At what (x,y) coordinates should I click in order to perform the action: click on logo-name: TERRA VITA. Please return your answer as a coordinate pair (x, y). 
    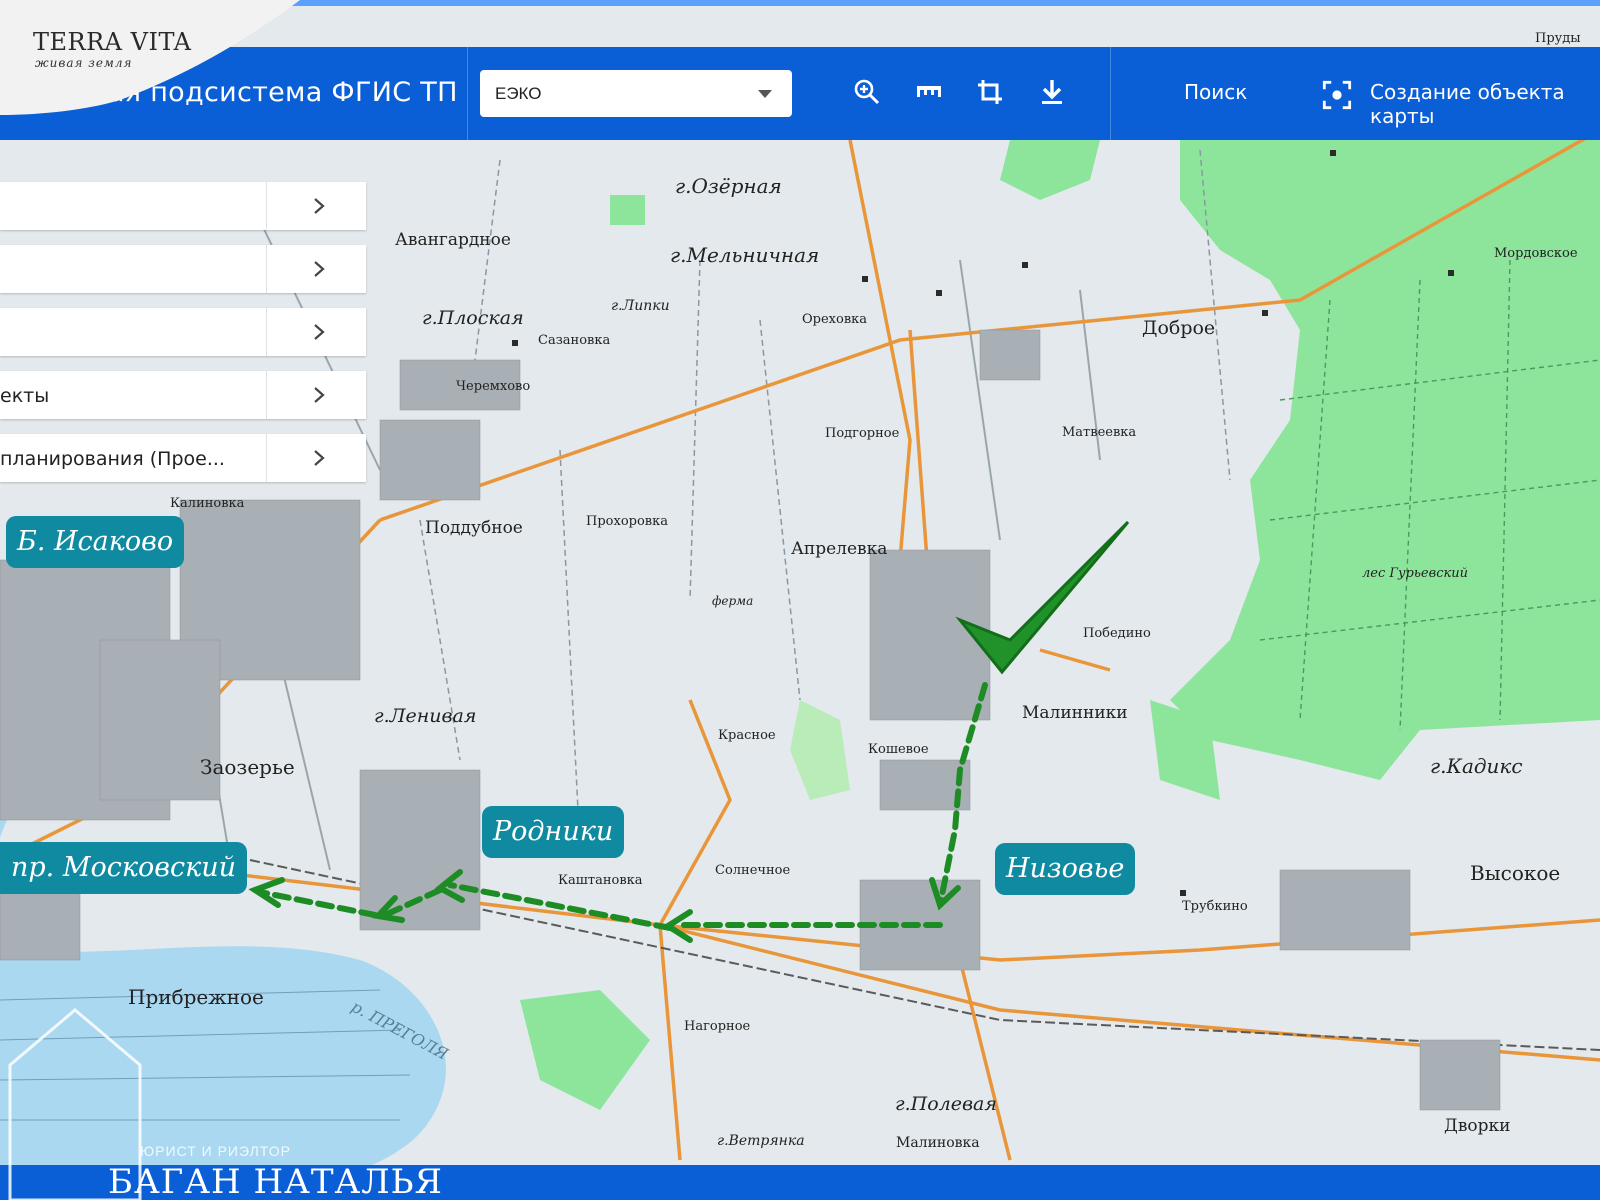
    Looking at the image, I should click on (112, 42).